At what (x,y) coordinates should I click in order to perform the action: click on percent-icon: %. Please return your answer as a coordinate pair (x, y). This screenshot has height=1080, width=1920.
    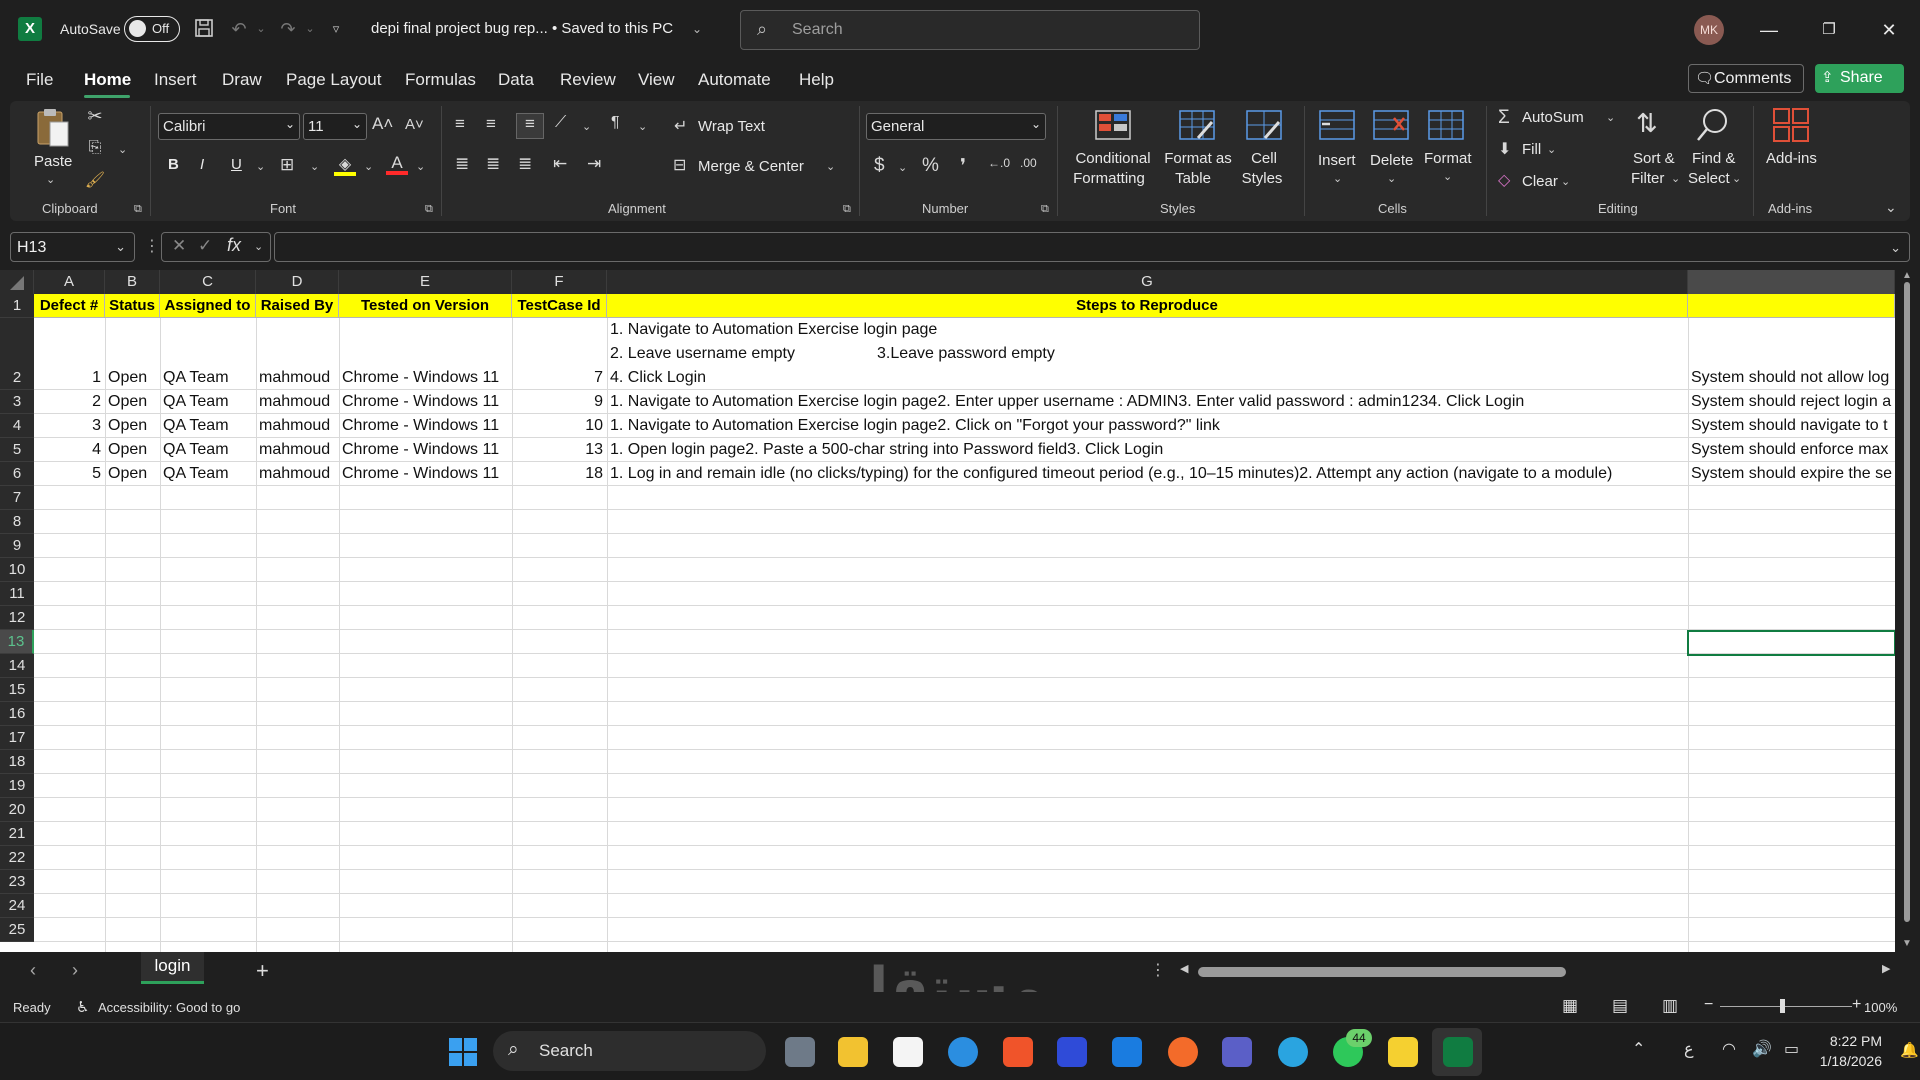
    Looking at the image, I should click on (930, 166).